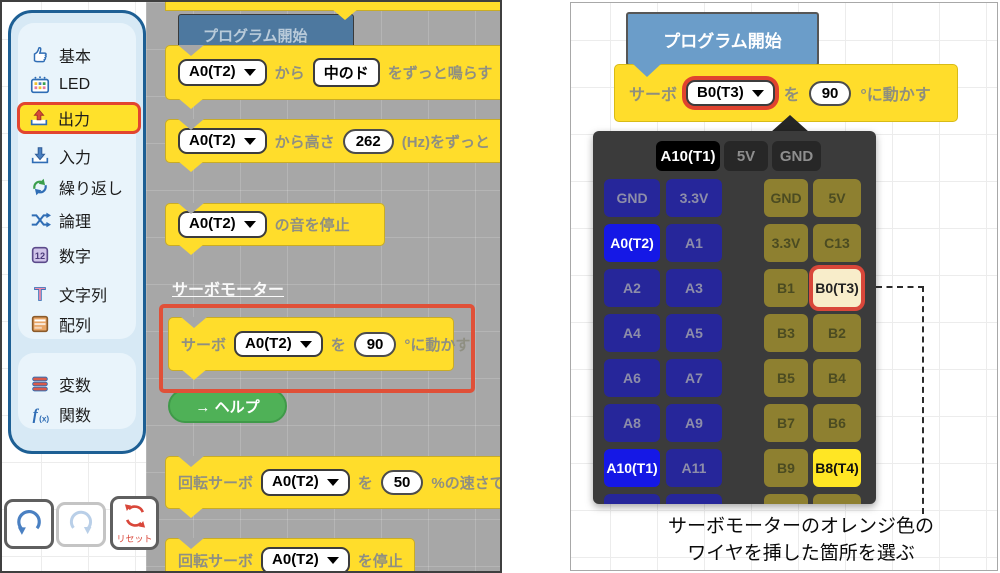 The image size is (1000, 573). I want to click on rotation-servo-stop-block: 回転サーボ A0(T2) を停止, so click(290, 554).